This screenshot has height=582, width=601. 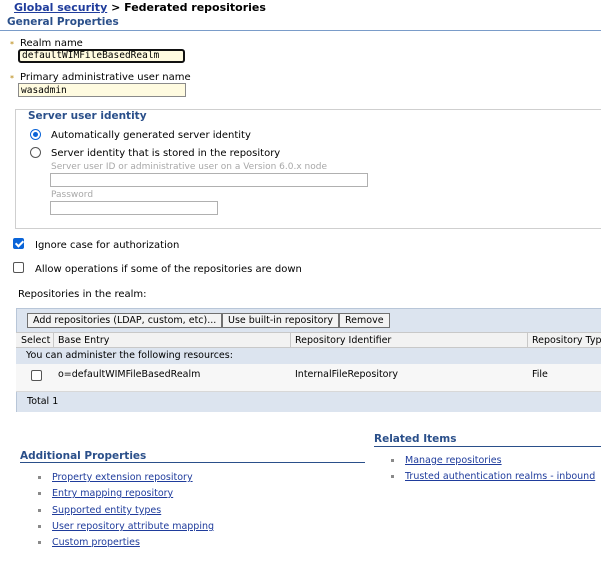 I want to click on use-builtin-repository-button: Use built-in repository, so click(x=280, y=320).